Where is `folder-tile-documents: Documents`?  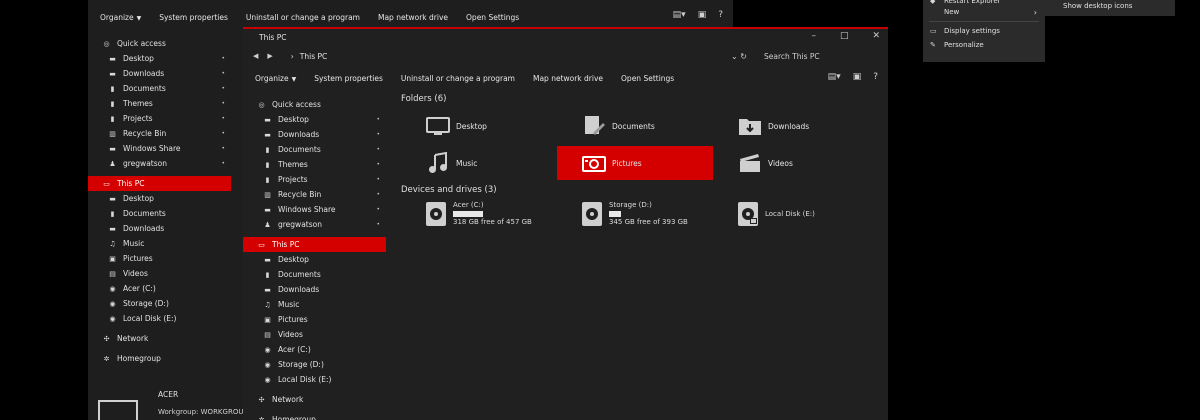 folder-tile-documents: Documents is located at coordinates (635, 126).